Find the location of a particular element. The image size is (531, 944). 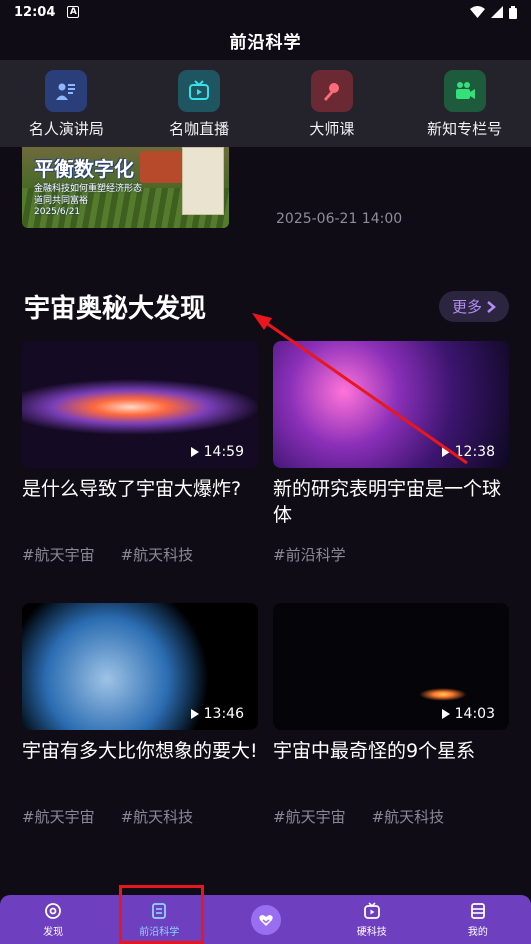

status-time: 12:04 is located at coordinates (35, 12).